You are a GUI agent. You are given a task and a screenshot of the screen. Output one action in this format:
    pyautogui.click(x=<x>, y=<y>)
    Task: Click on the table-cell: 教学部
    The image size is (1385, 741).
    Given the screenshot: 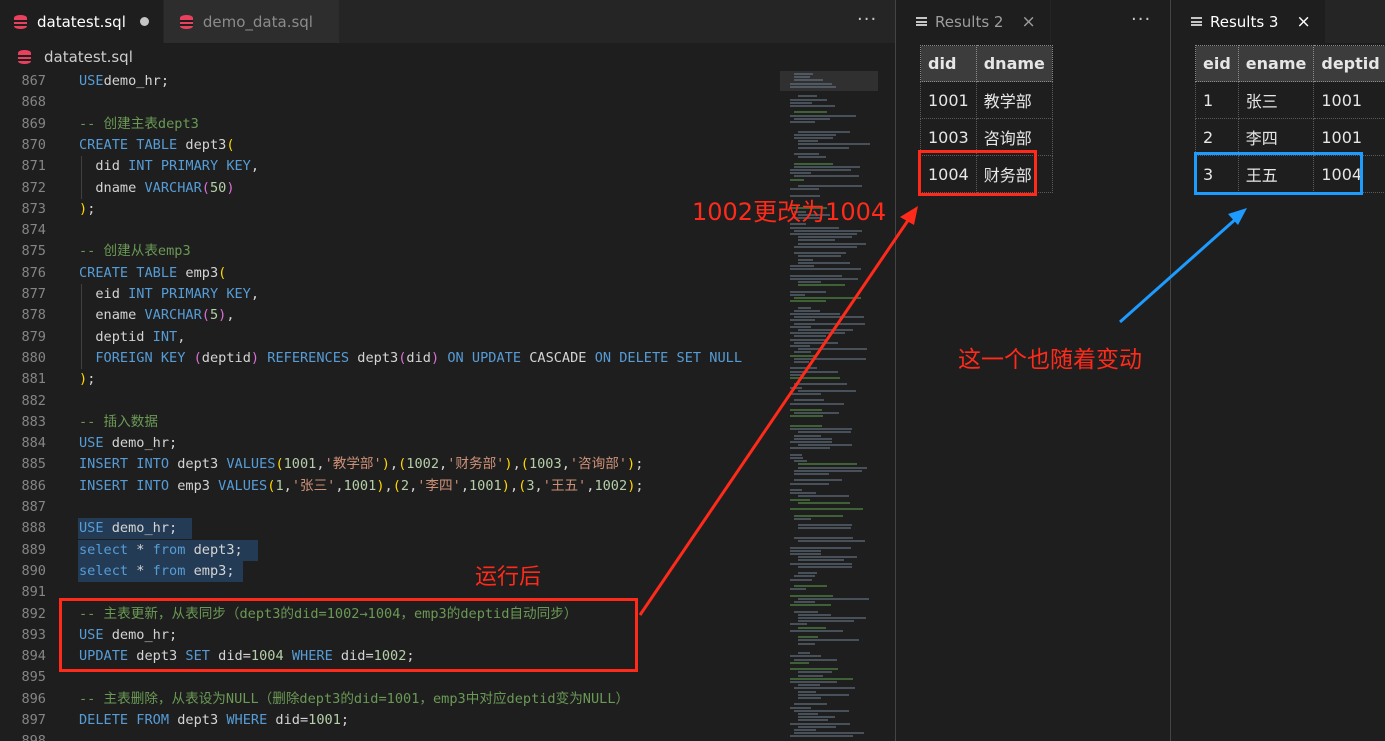 What is the action you would take?
    pyautogui.click(x=1014, y=100)
    